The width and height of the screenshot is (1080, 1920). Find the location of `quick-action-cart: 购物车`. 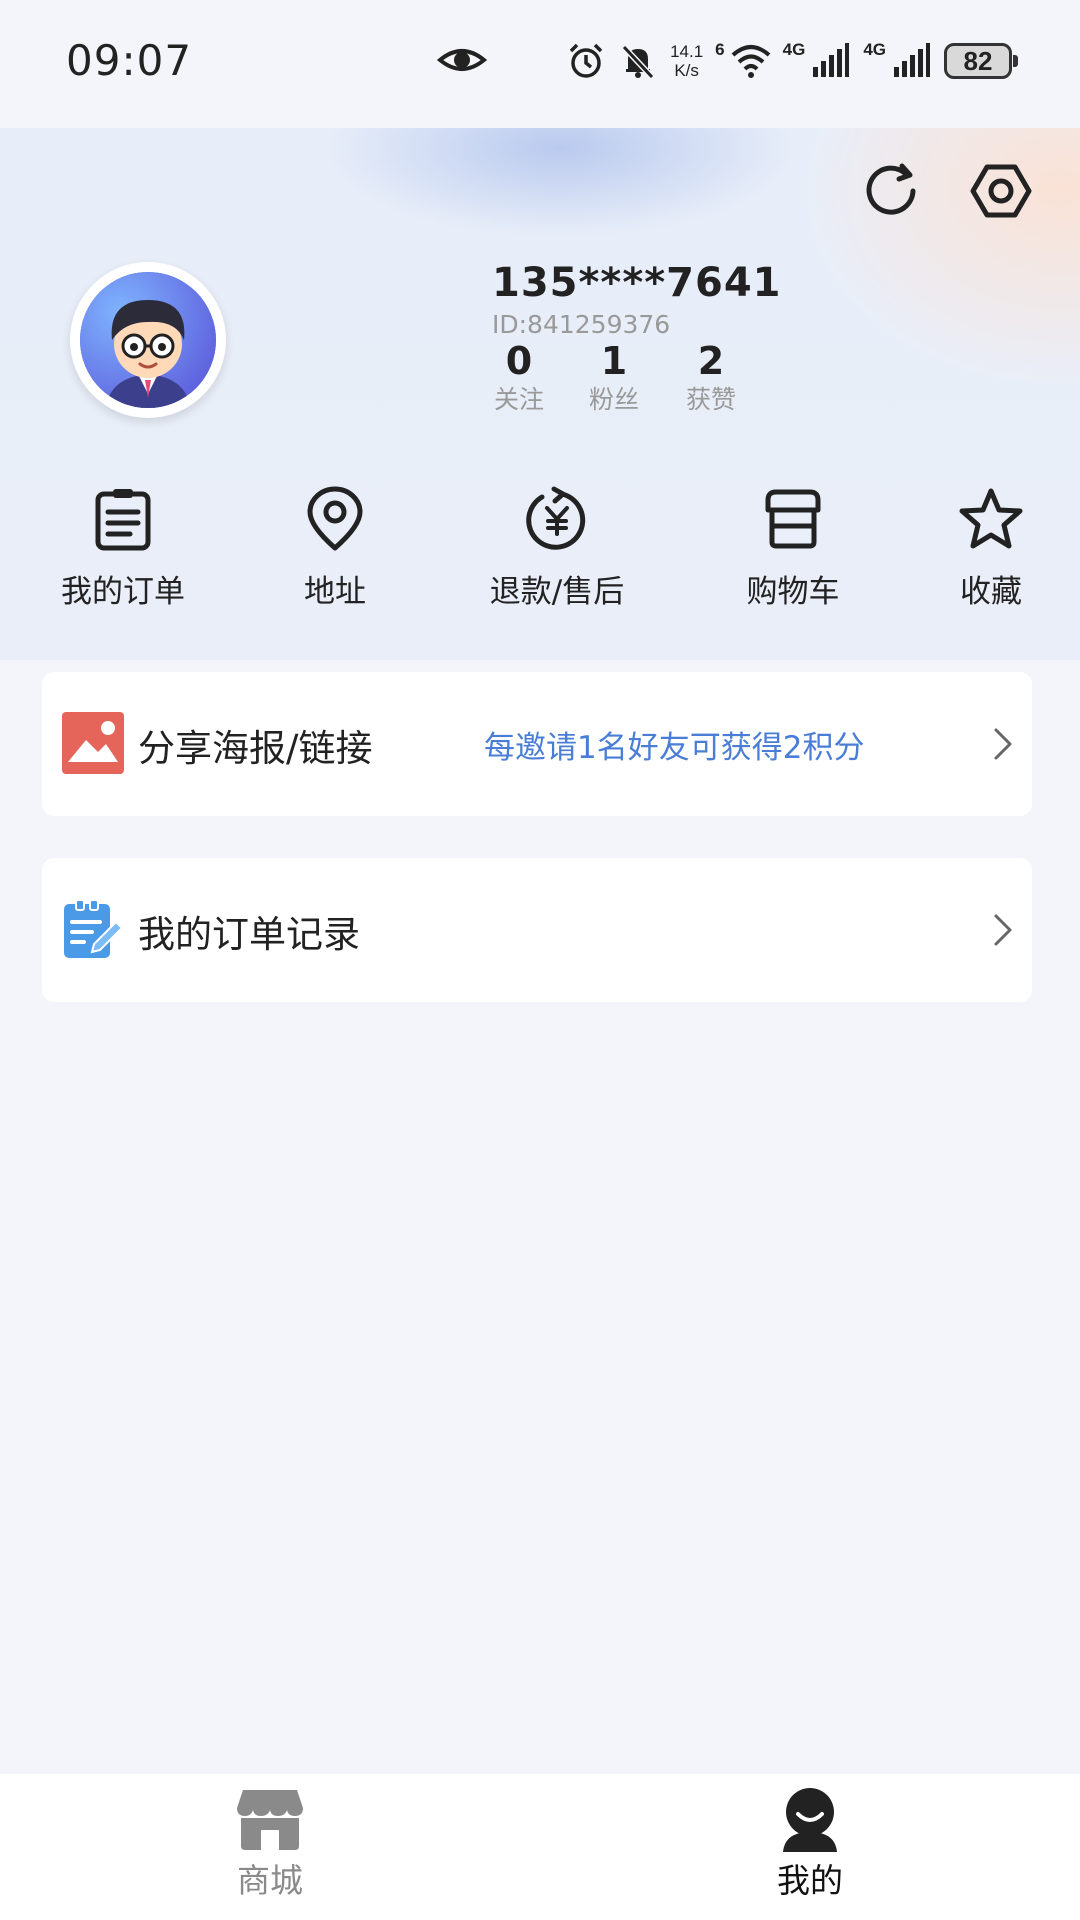

quick-action-cart: 购物车 is located at coordinates (793, 548).